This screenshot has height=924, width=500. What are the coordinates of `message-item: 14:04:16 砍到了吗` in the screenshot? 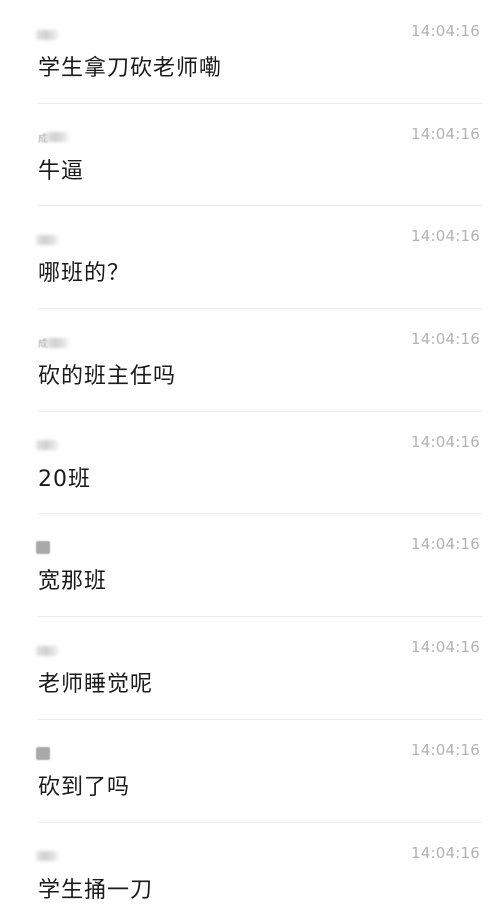 It's located at (250, 770).